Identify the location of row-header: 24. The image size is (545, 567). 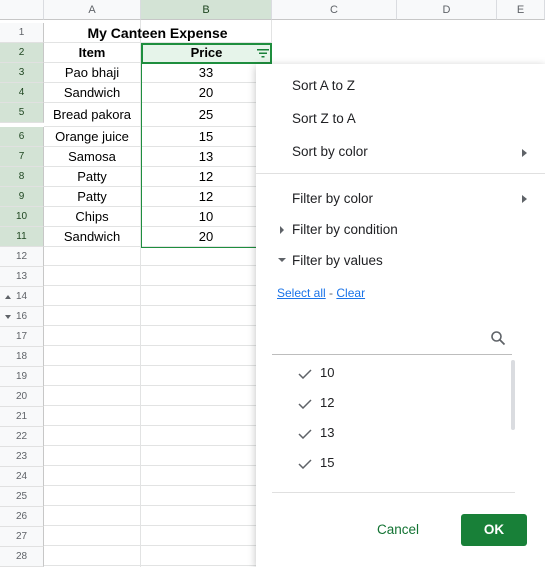
(22, 477).